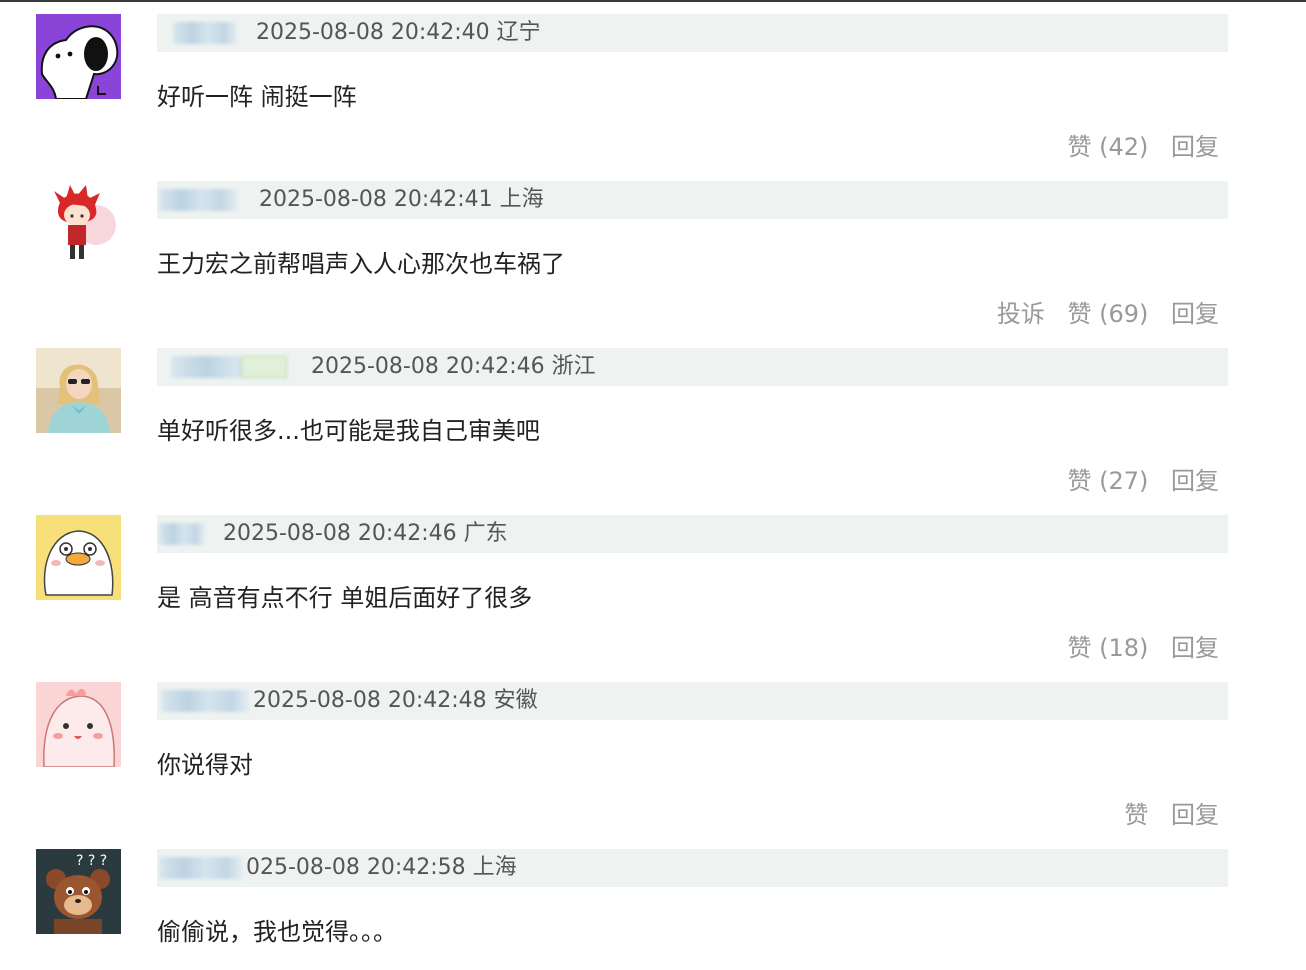 This screenshot has height=970, width=1306. Describe the element at coordinates (277, 932) in the screenshot. I see `comment-content: 偷偷说，我也觉得。。。` at that location.